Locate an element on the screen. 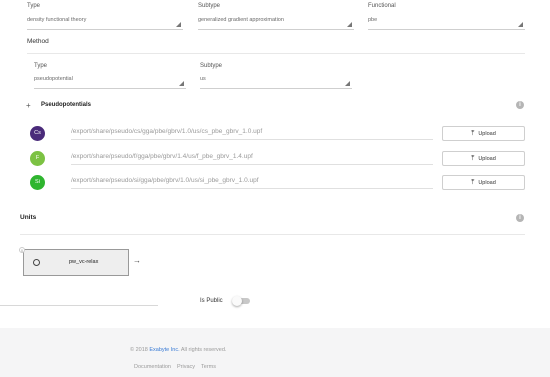 Image resolution: width=550 pixels, height=377 pixels. privacy-link: Privacy is located at coordinates (186, 367).